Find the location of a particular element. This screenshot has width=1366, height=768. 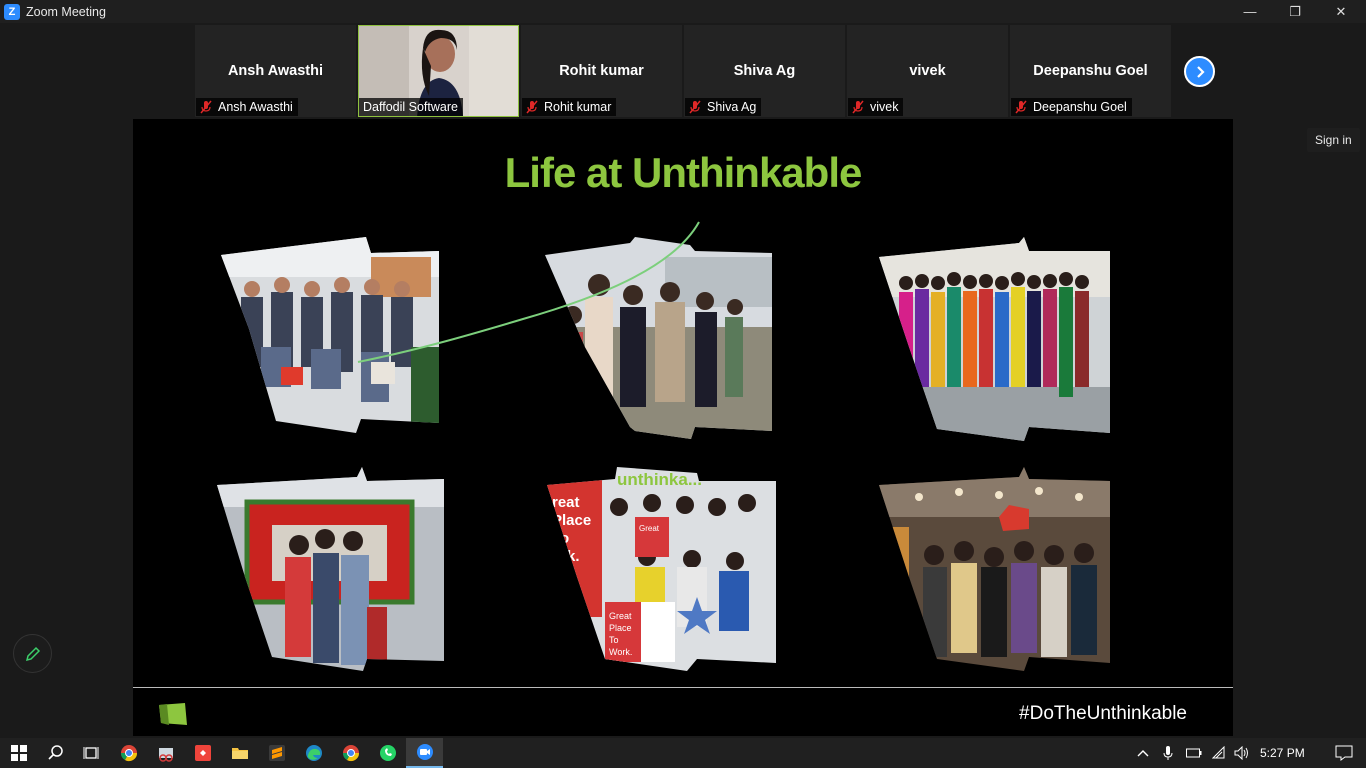

taskbar-app-anydesk is located at coordinates (202, 753).